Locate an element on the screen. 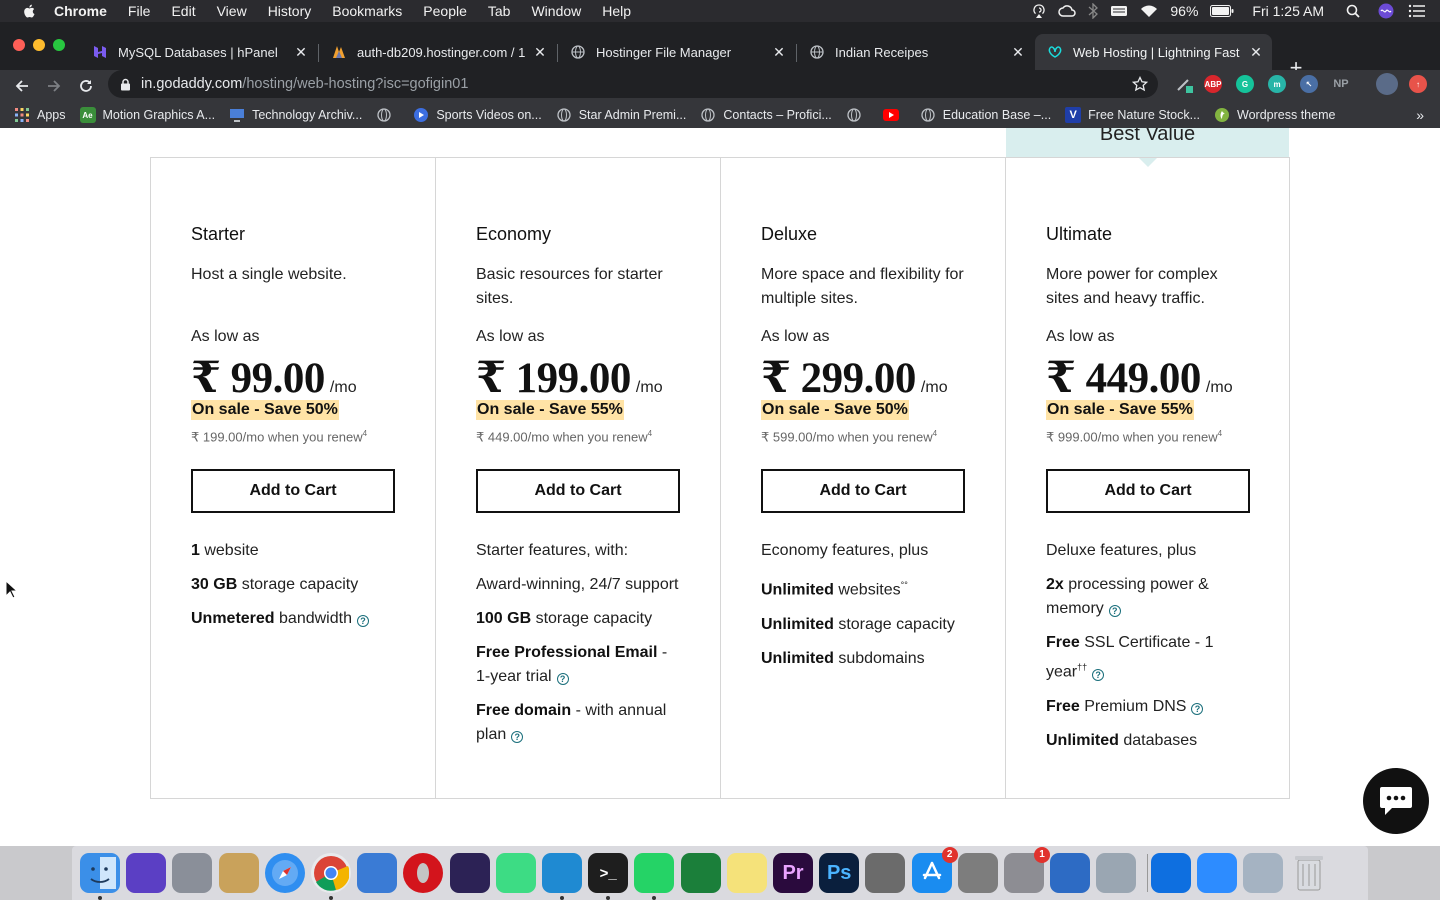  back-button is located at coordinates (22, 86).